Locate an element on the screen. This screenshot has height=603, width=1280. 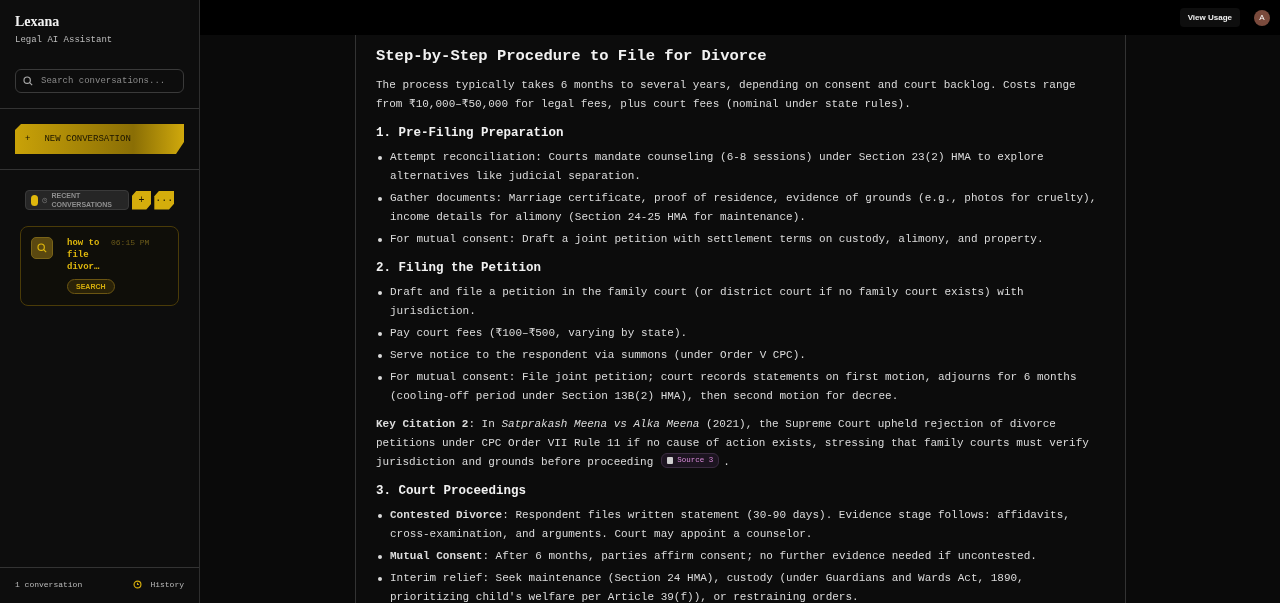
conversation-time: 06:15 PM is located at coordinates (130, 243).